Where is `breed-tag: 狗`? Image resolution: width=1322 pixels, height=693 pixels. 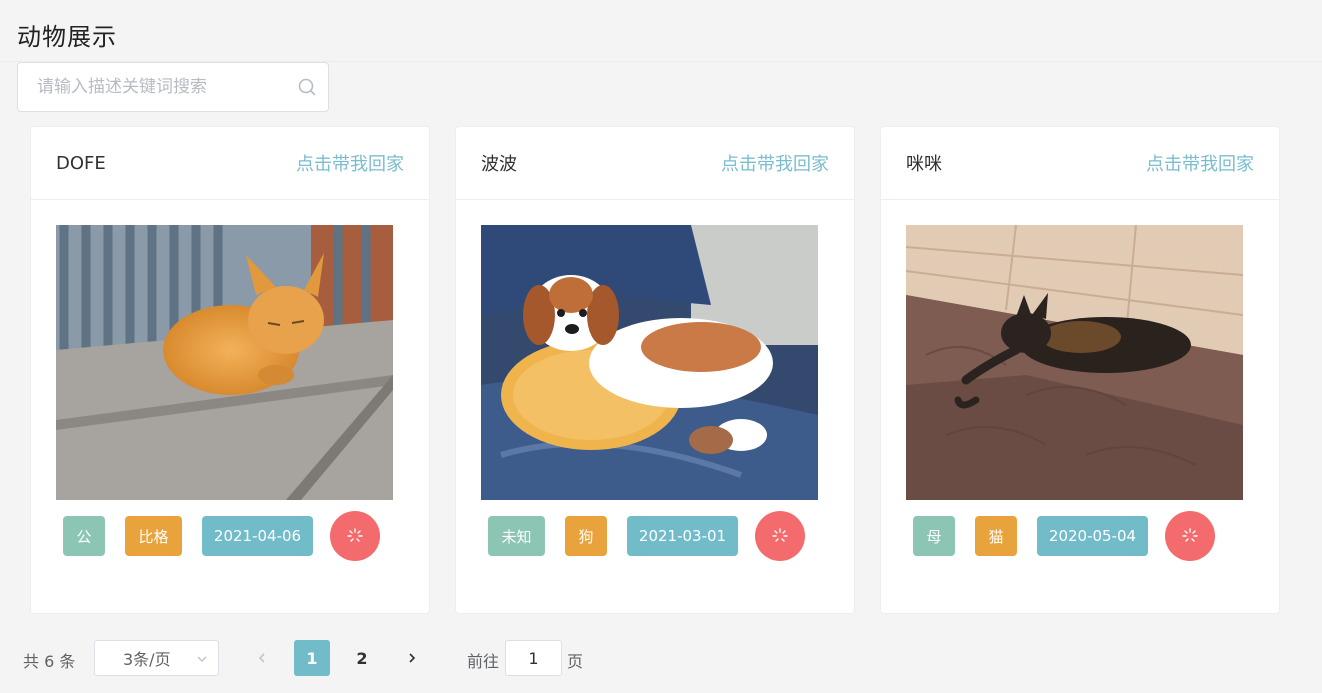
breed-tag: 狗 is located at coordinates (586, 536).